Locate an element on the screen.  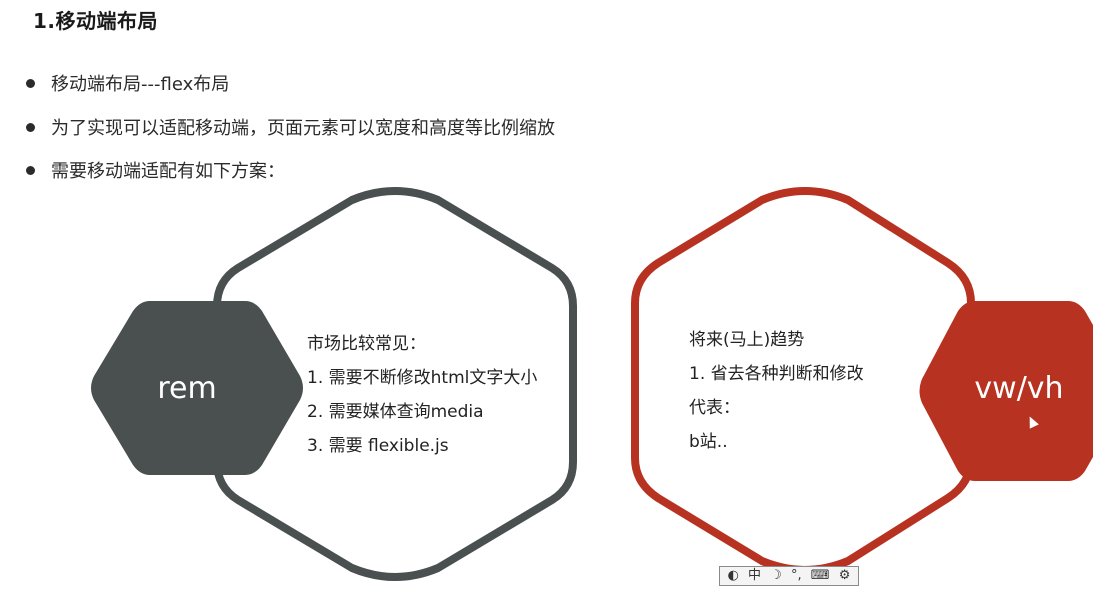
settings-icon: ⚙ is located at coordinates (845, 576).